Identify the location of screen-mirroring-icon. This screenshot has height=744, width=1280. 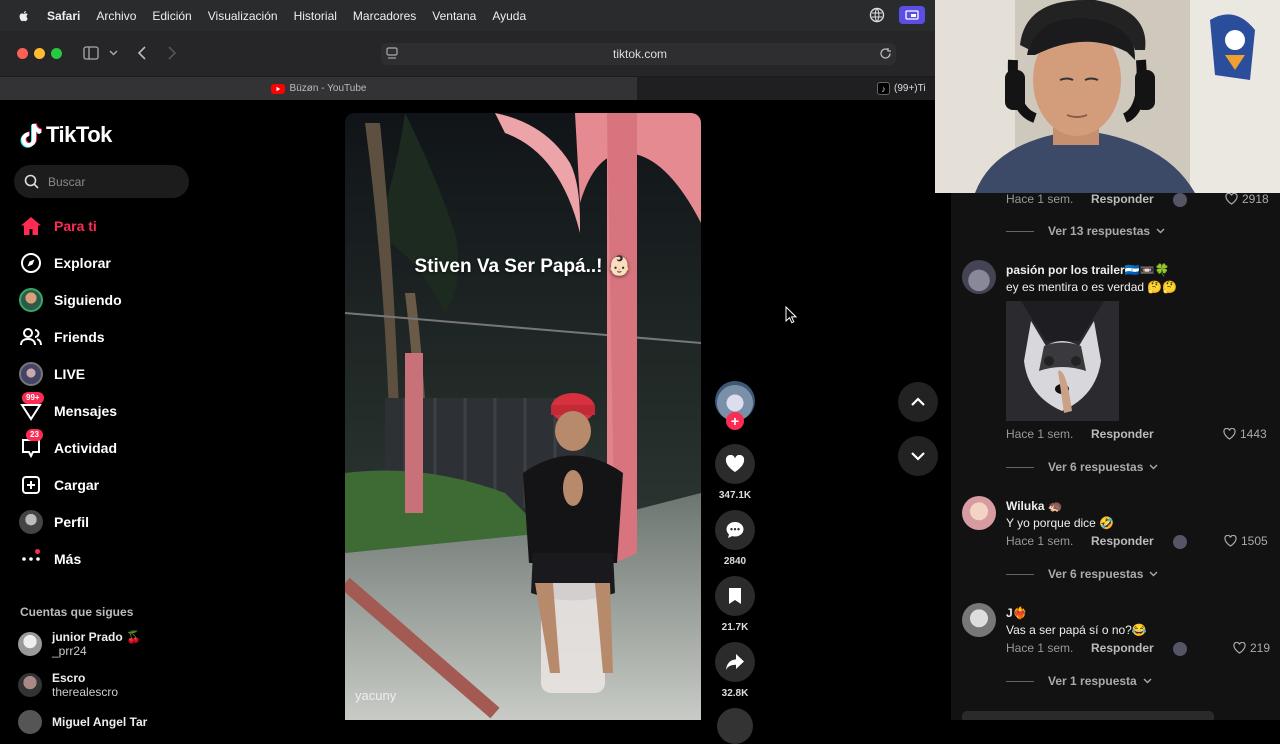
(912, 15).